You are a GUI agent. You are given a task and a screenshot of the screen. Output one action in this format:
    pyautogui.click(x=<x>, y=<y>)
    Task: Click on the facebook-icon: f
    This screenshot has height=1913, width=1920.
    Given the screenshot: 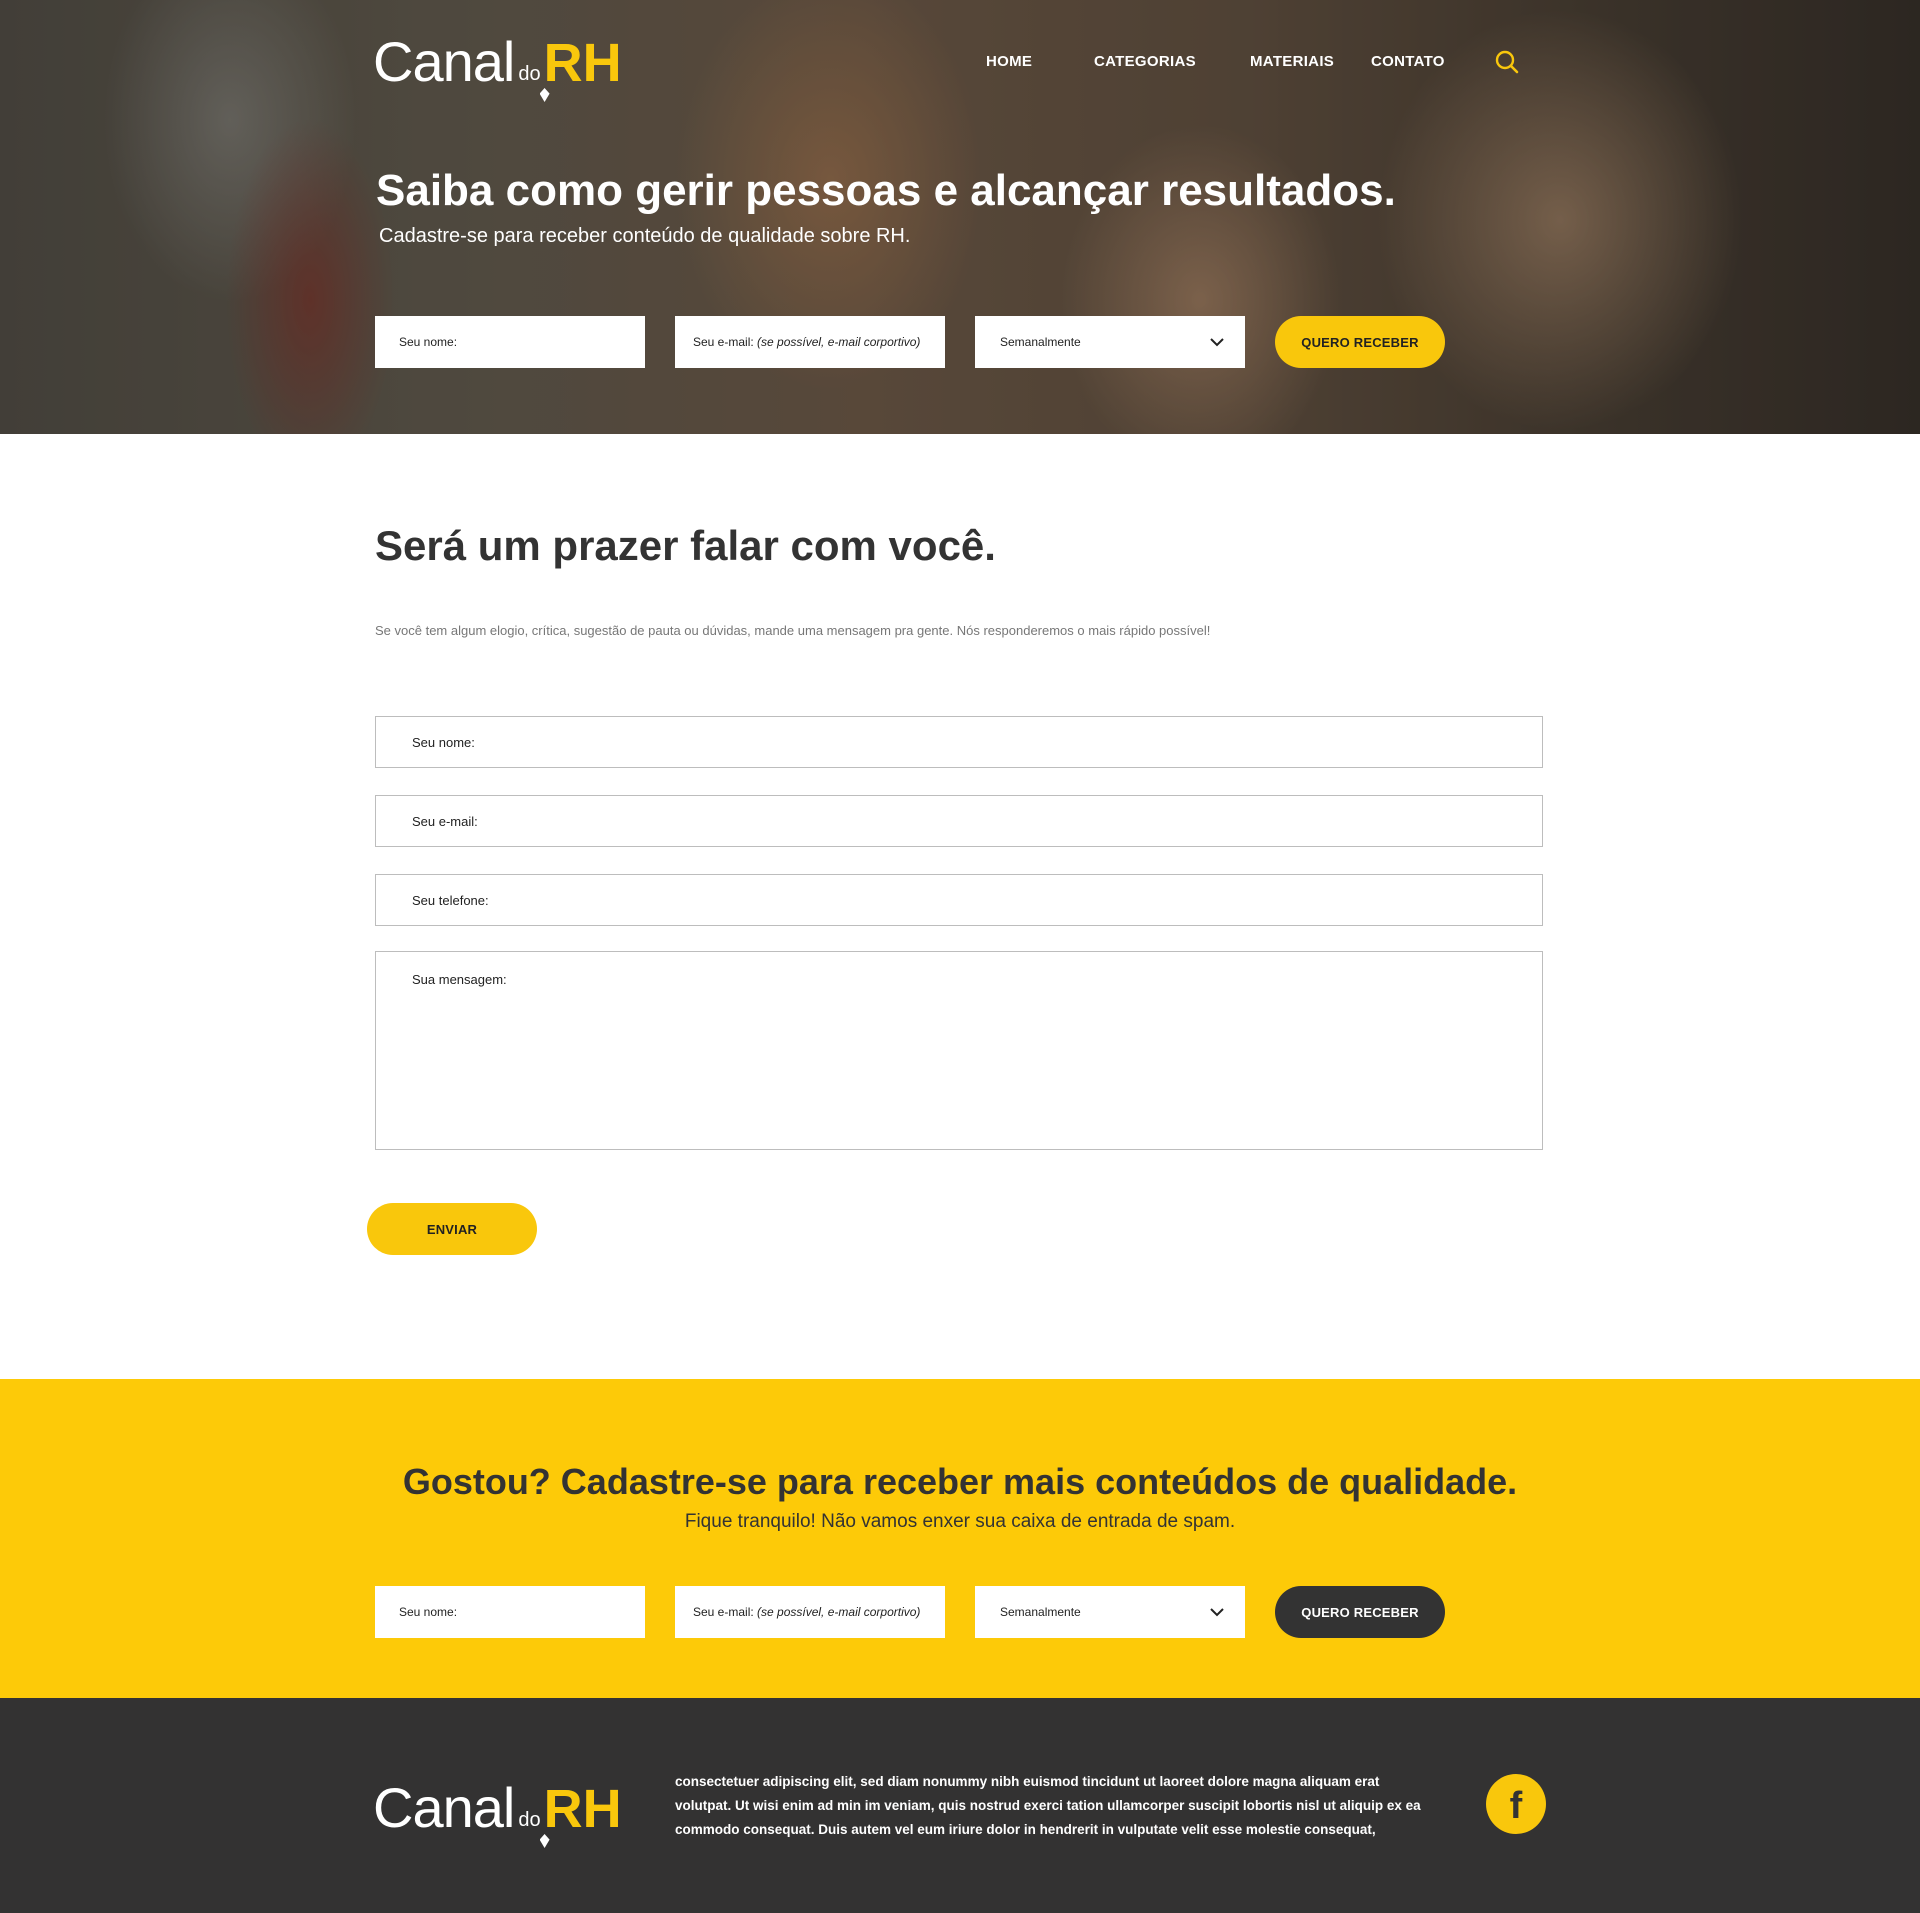 What is the action you would take?
    pyautogui.click(x=1516, y=1804)
    